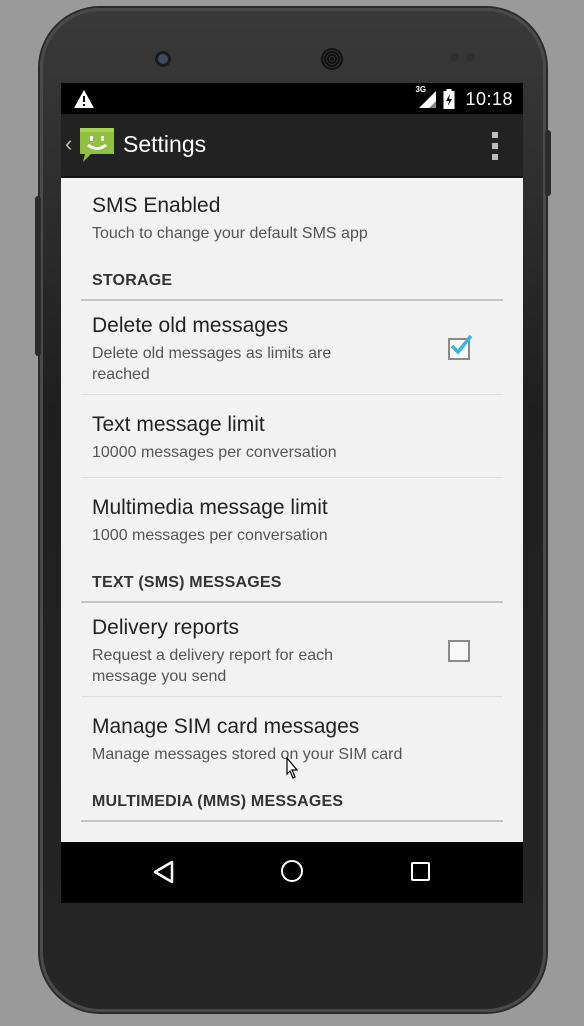 The width and height of the screenshot is (584, 1026). What do you see at coordinates (495, 146) in the screenshot?
I see `overflow-menu-icon` at bounding box center [495, 146].